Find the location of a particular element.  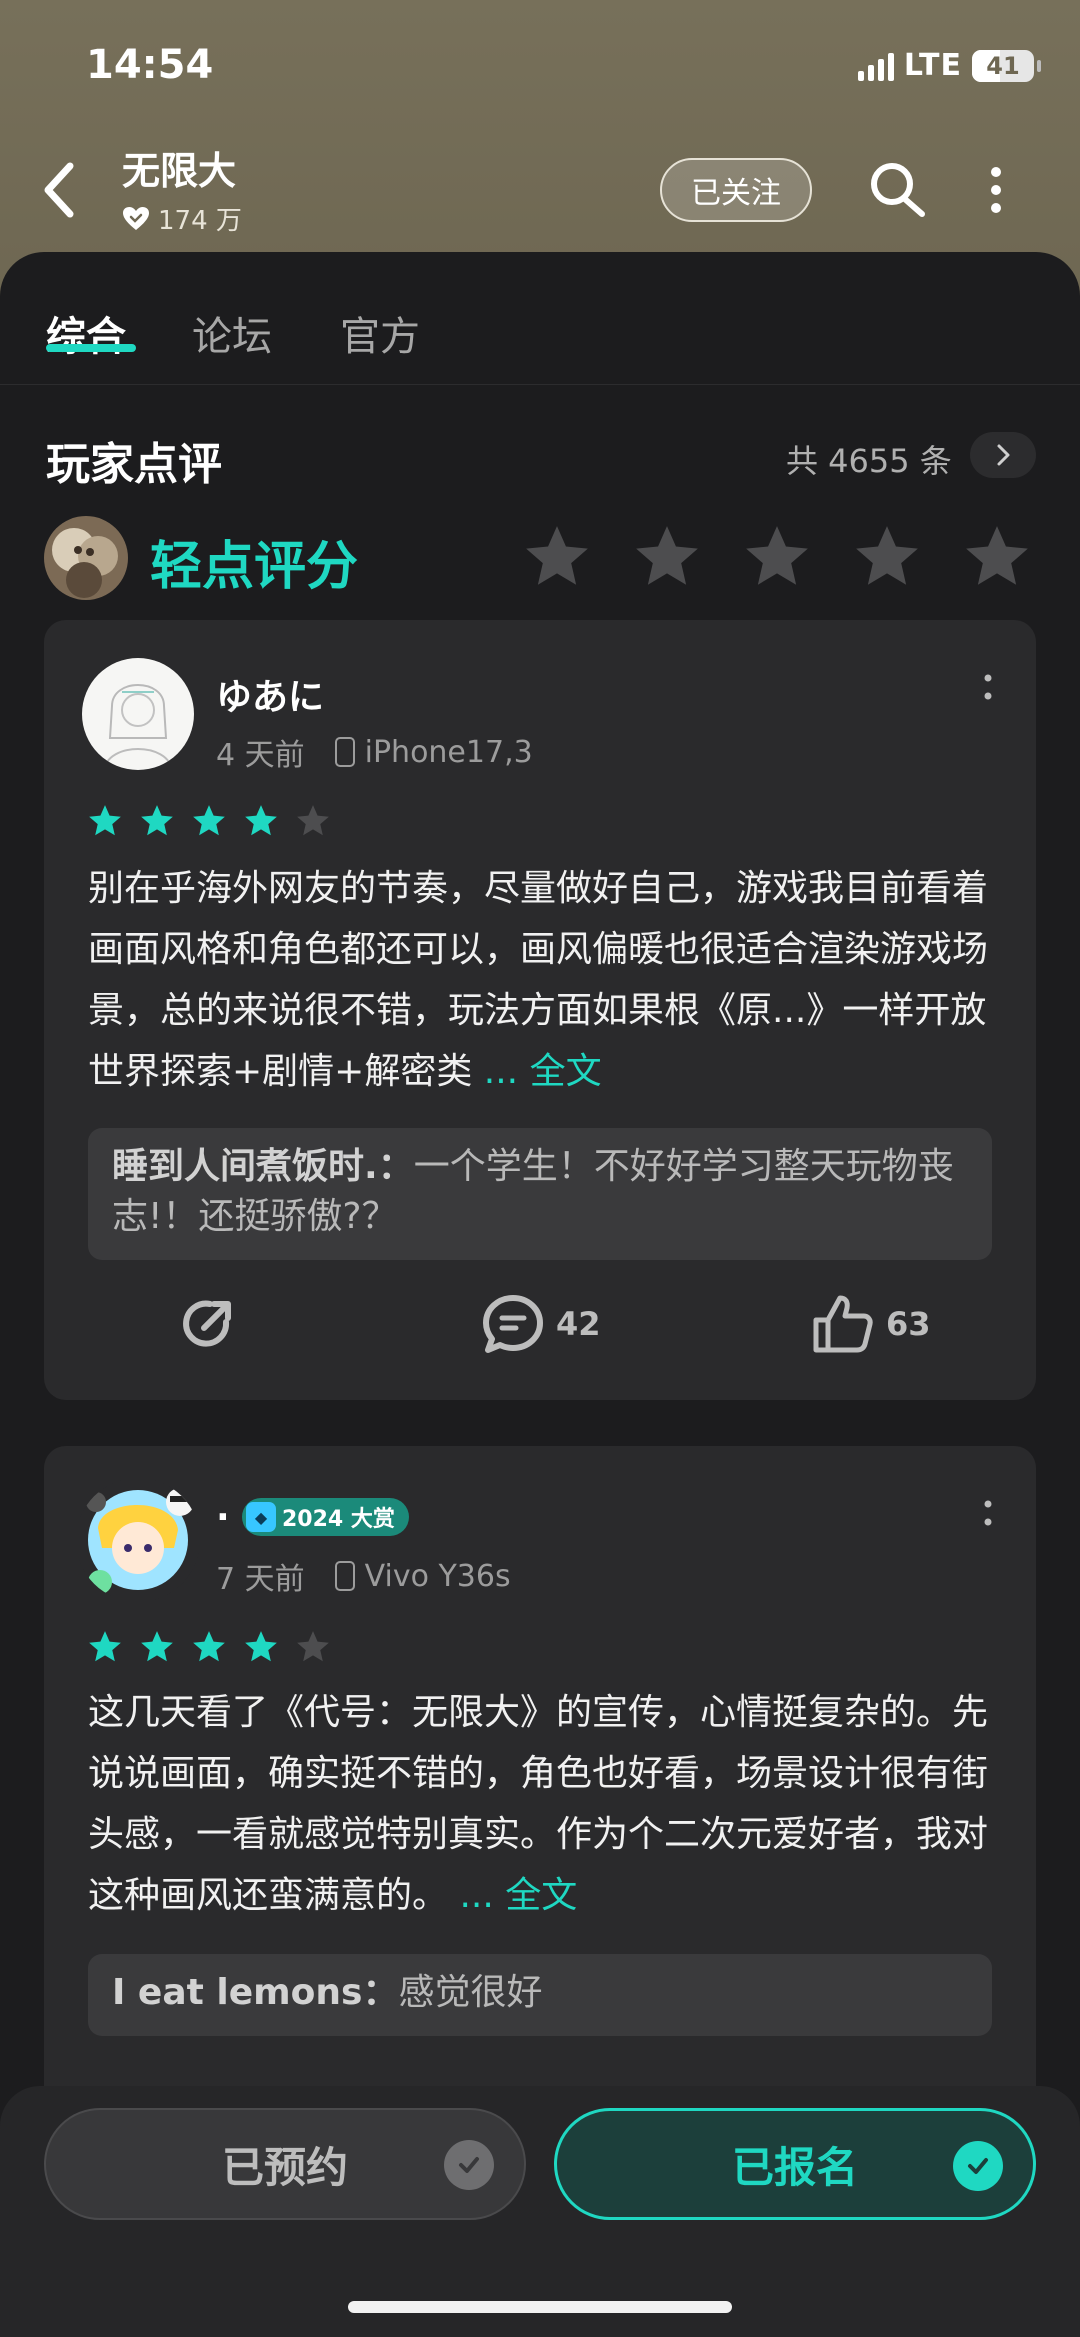

thumbs-up-icon is located at coordinates (843, 1324).